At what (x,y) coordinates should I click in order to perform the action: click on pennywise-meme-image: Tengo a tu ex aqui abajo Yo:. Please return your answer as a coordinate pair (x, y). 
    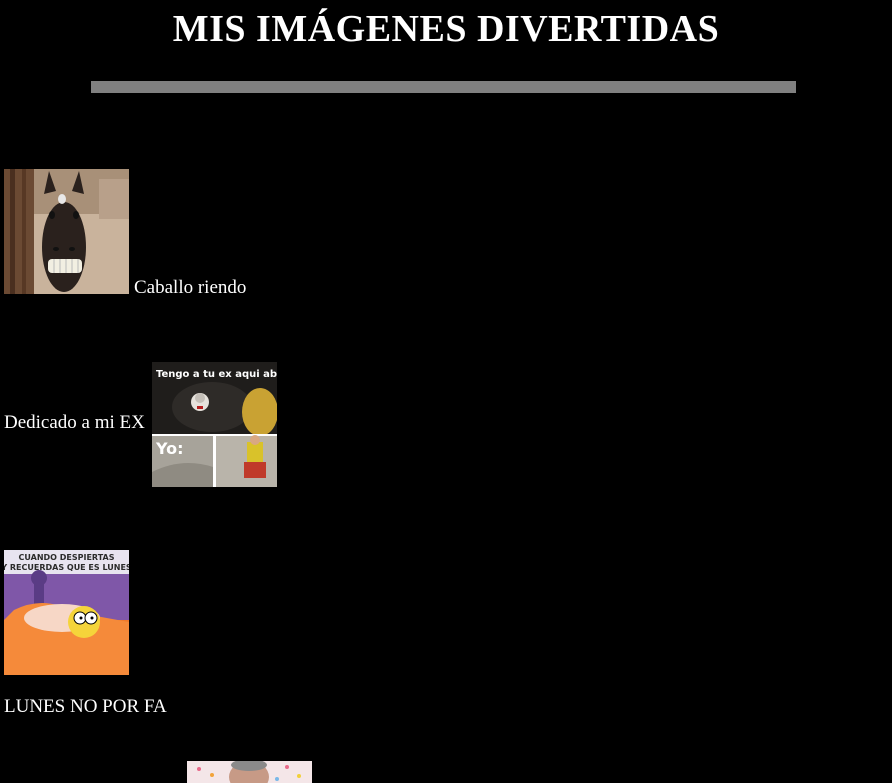
    Looking at the image, I should click on (214, 424).